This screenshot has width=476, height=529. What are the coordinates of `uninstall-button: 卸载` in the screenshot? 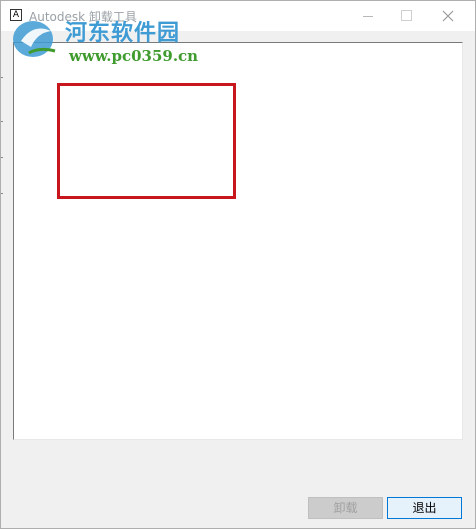 It's located at (345, 508).